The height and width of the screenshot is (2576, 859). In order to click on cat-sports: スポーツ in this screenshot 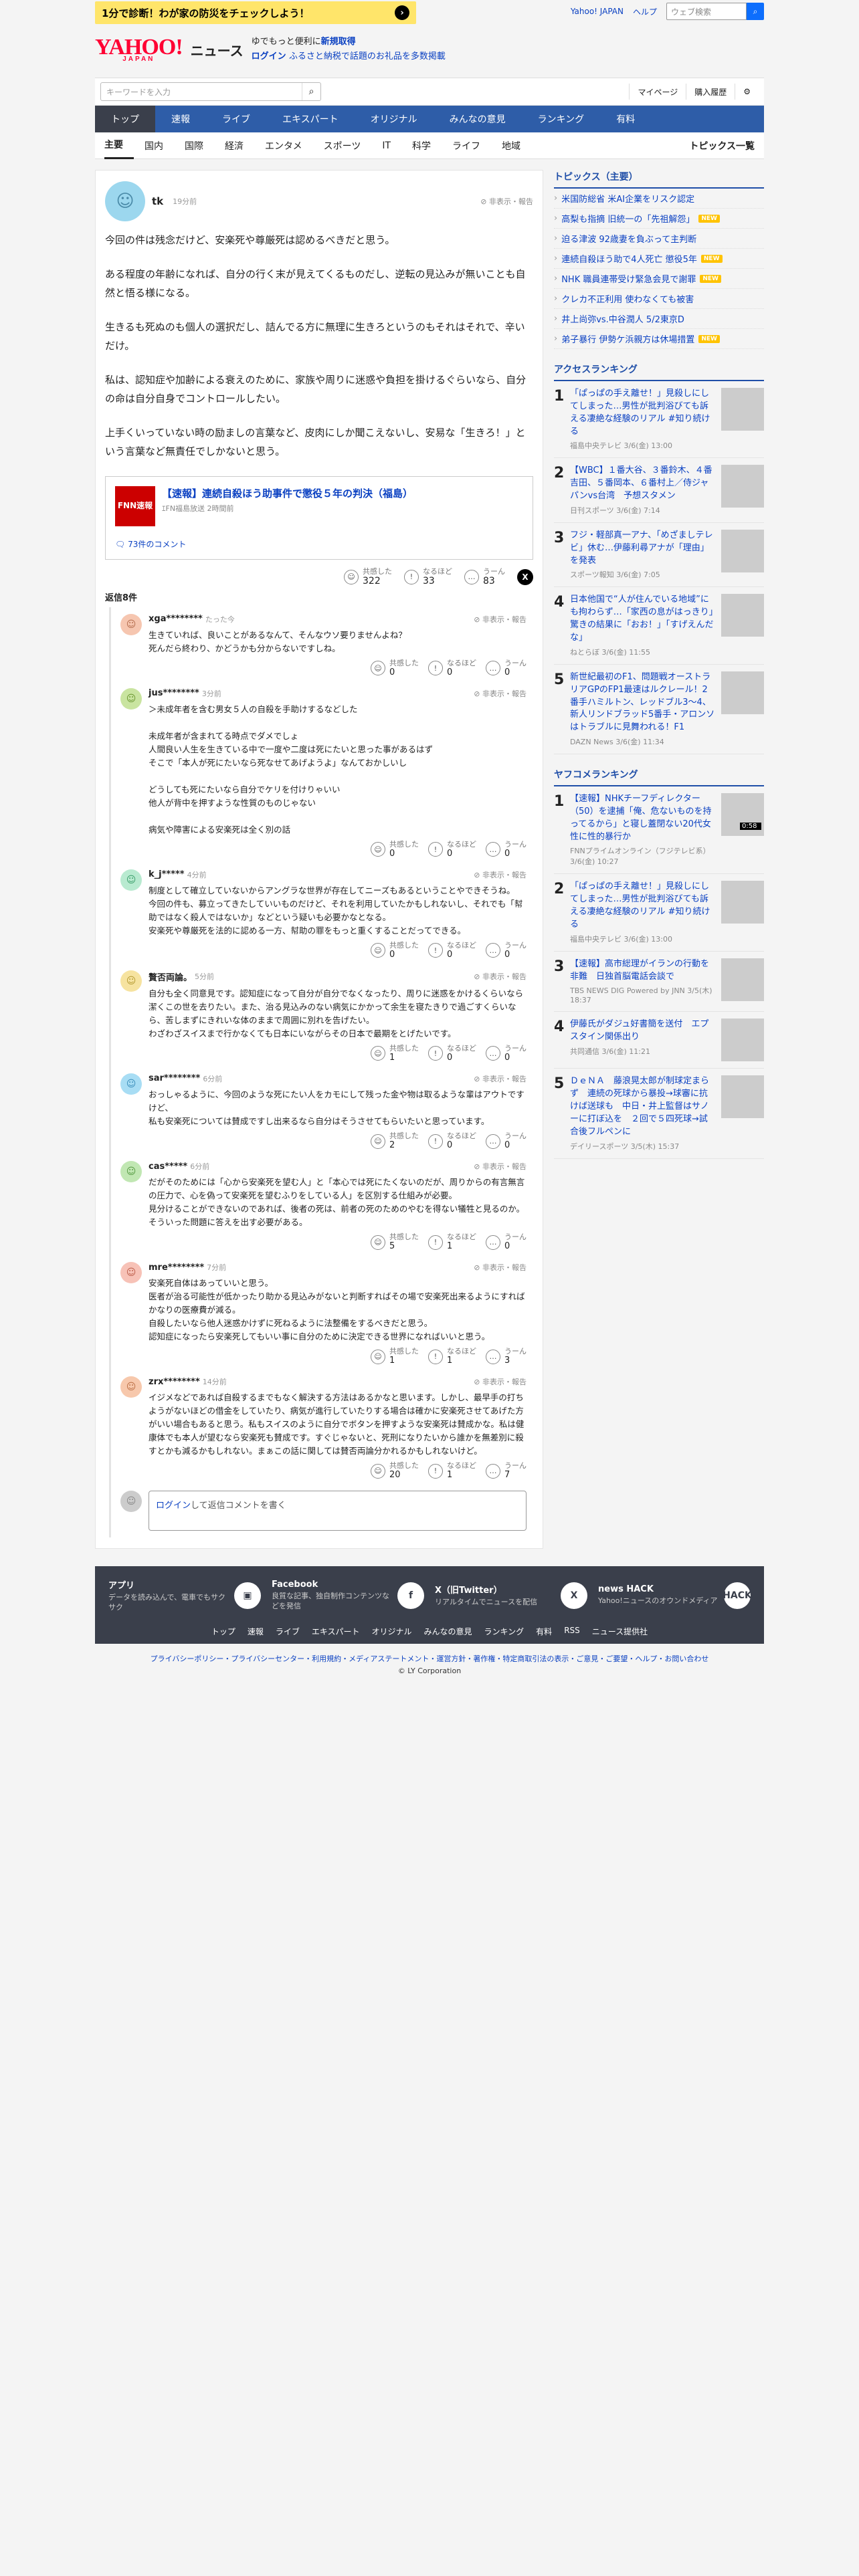, I will do `click(348, 145)`.